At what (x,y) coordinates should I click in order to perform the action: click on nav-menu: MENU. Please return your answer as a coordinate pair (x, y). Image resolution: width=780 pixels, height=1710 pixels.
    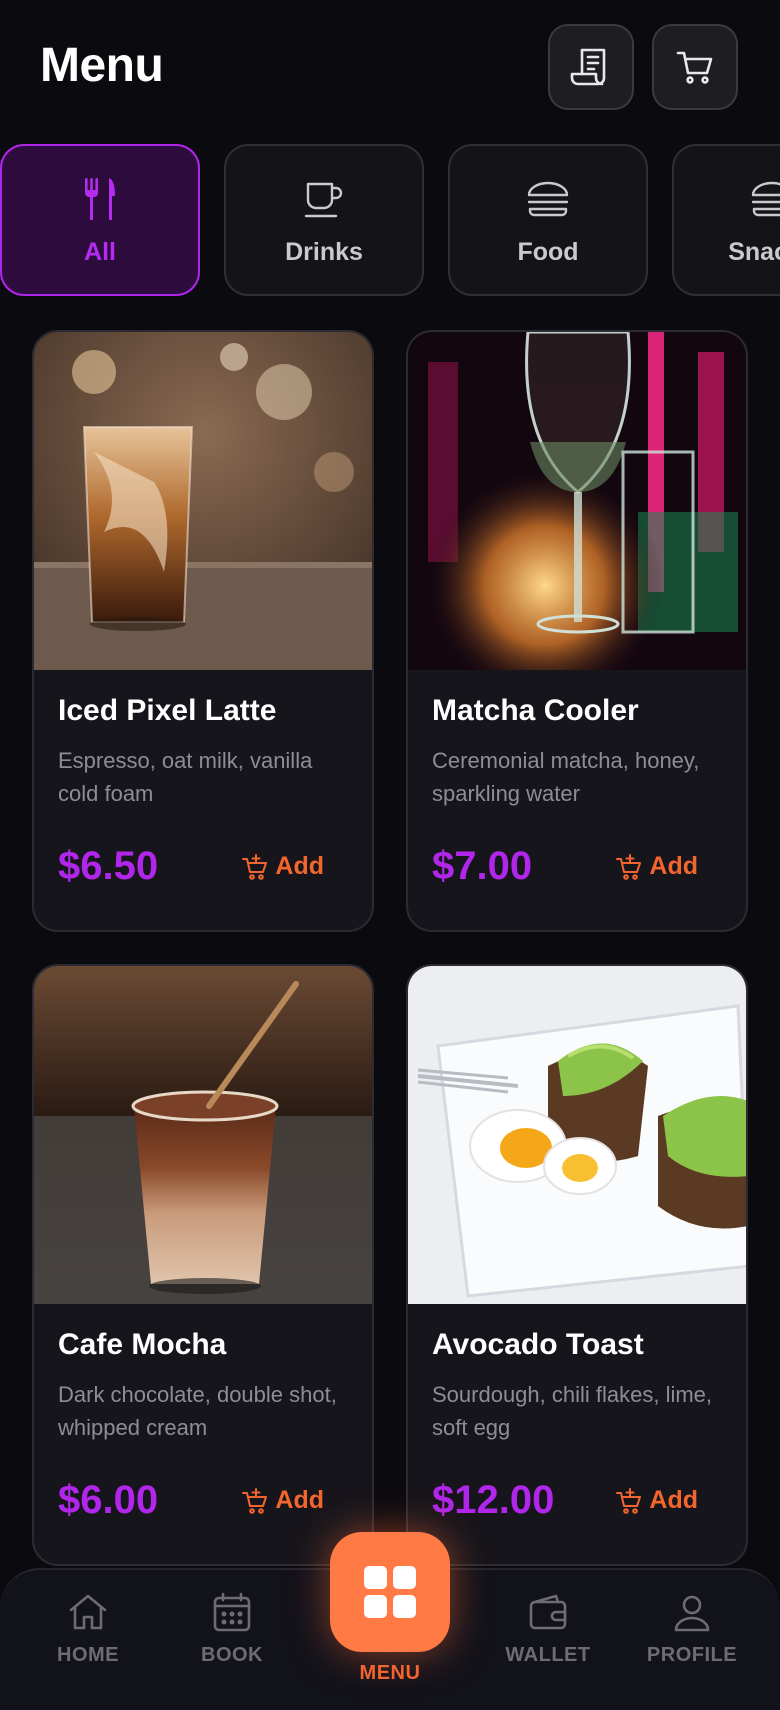
    Looking at the image, I should click on (390, 1673).